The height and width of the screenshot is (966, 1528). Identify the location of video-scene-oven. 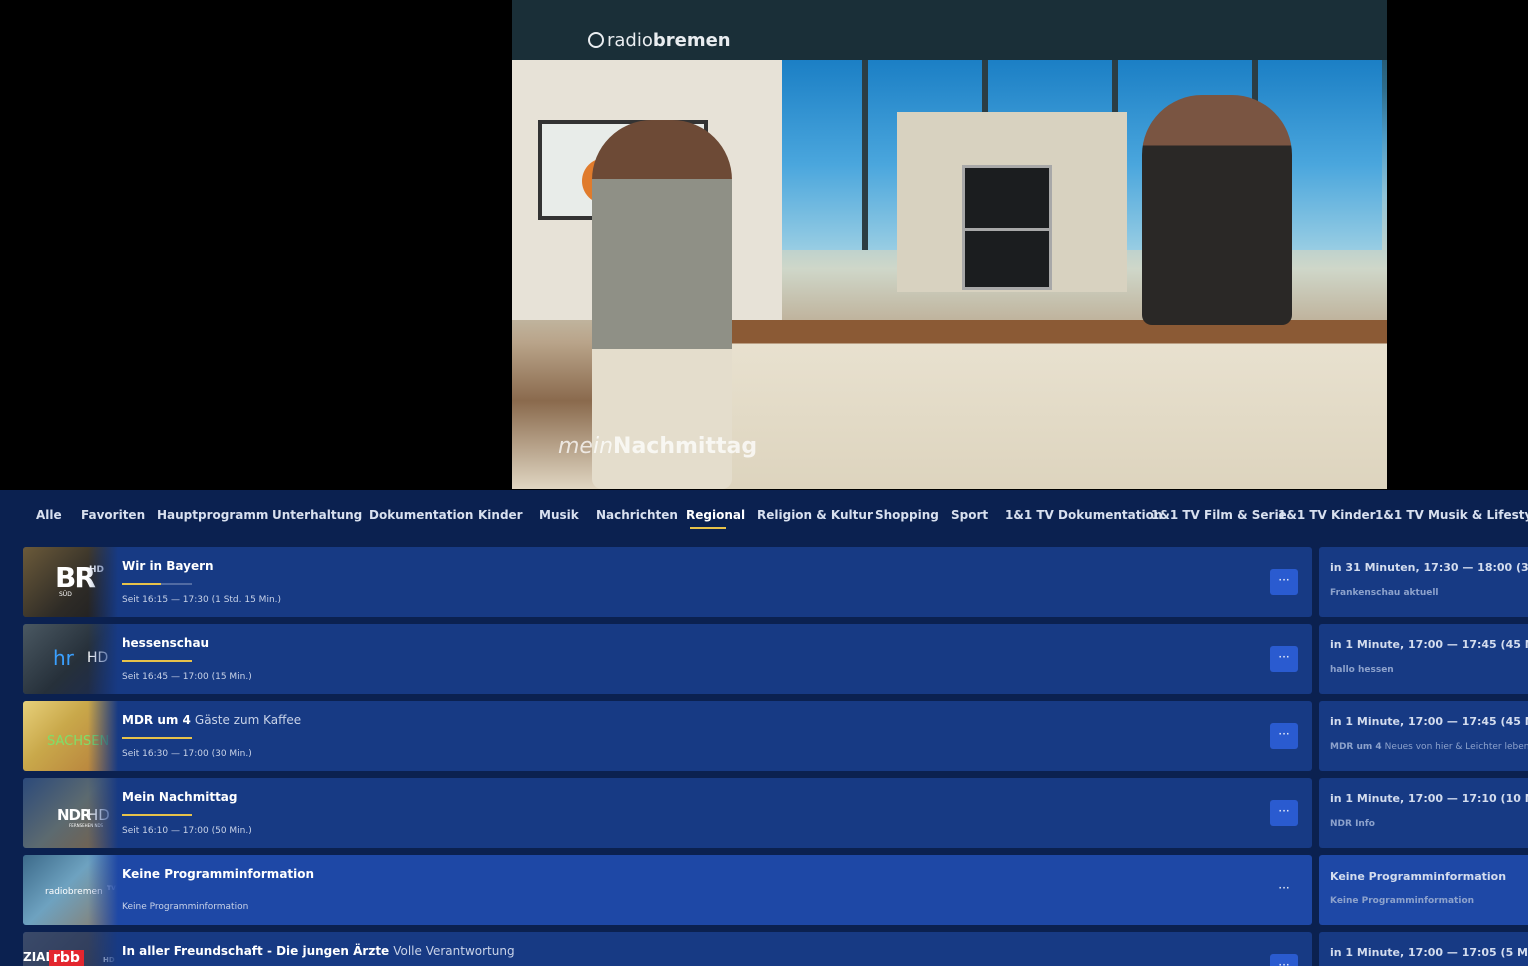
(1007, 227).